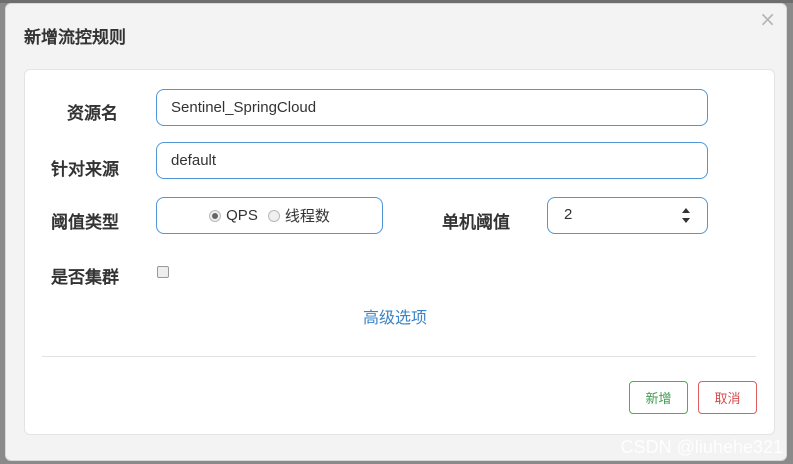 The height and width of the screenshot is (464, 793). Describe the element at coordinates (215, 215) in the screenshot. I see `radio-qps-indicator` at that location.